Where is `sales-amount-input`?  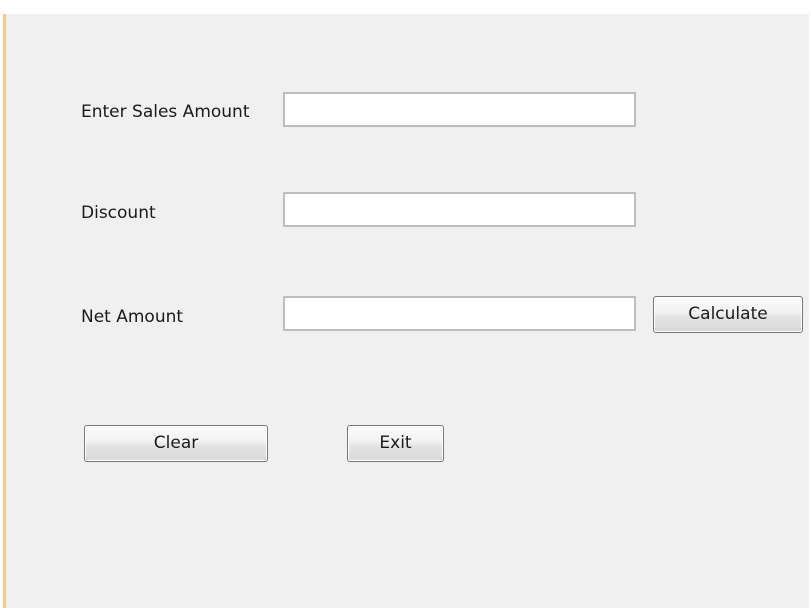 sales-amount-input is located at coordinates (459, 109).